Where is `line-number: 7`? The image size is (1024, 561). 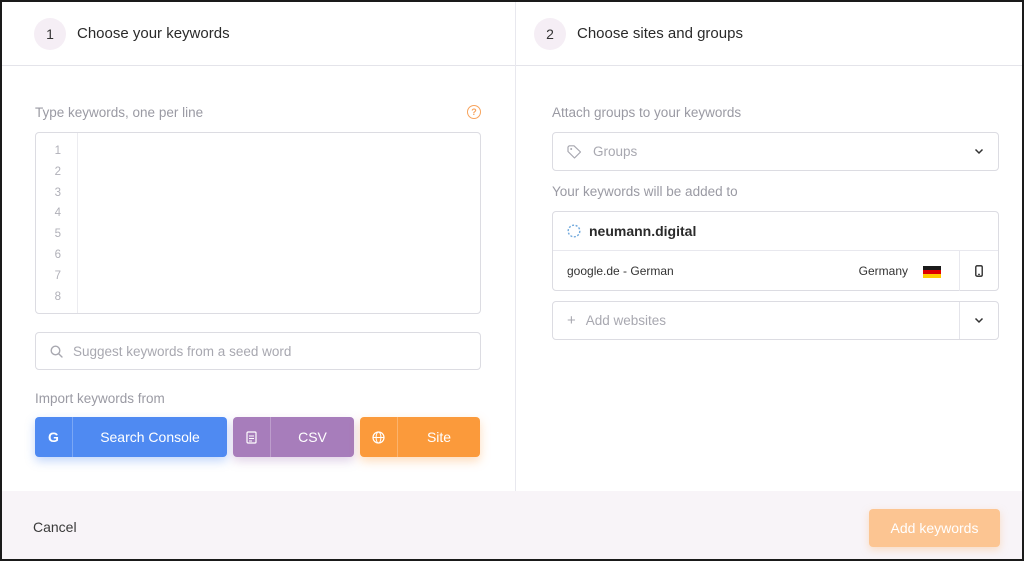 line-number: 7 is located at coordinates (57, 275).